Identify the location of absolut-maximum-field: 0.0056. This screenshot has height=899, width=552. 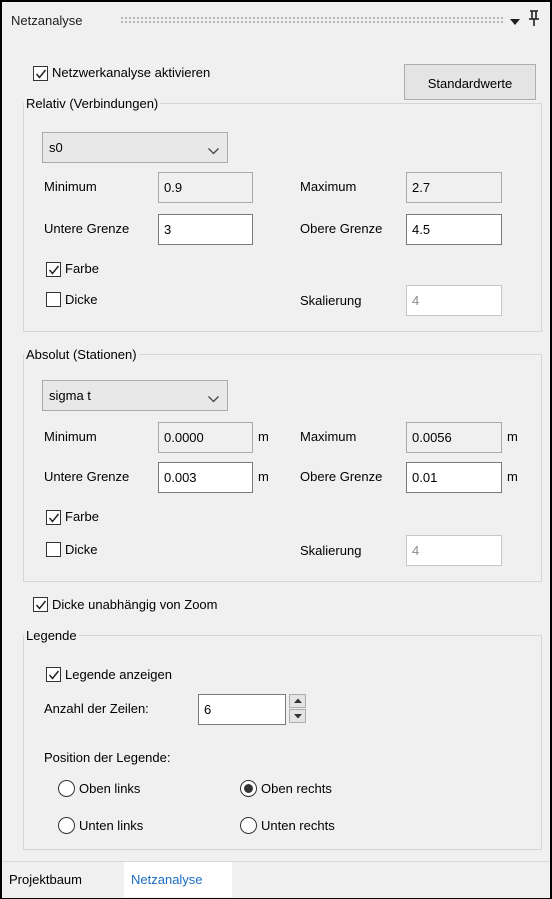
(454, 437).